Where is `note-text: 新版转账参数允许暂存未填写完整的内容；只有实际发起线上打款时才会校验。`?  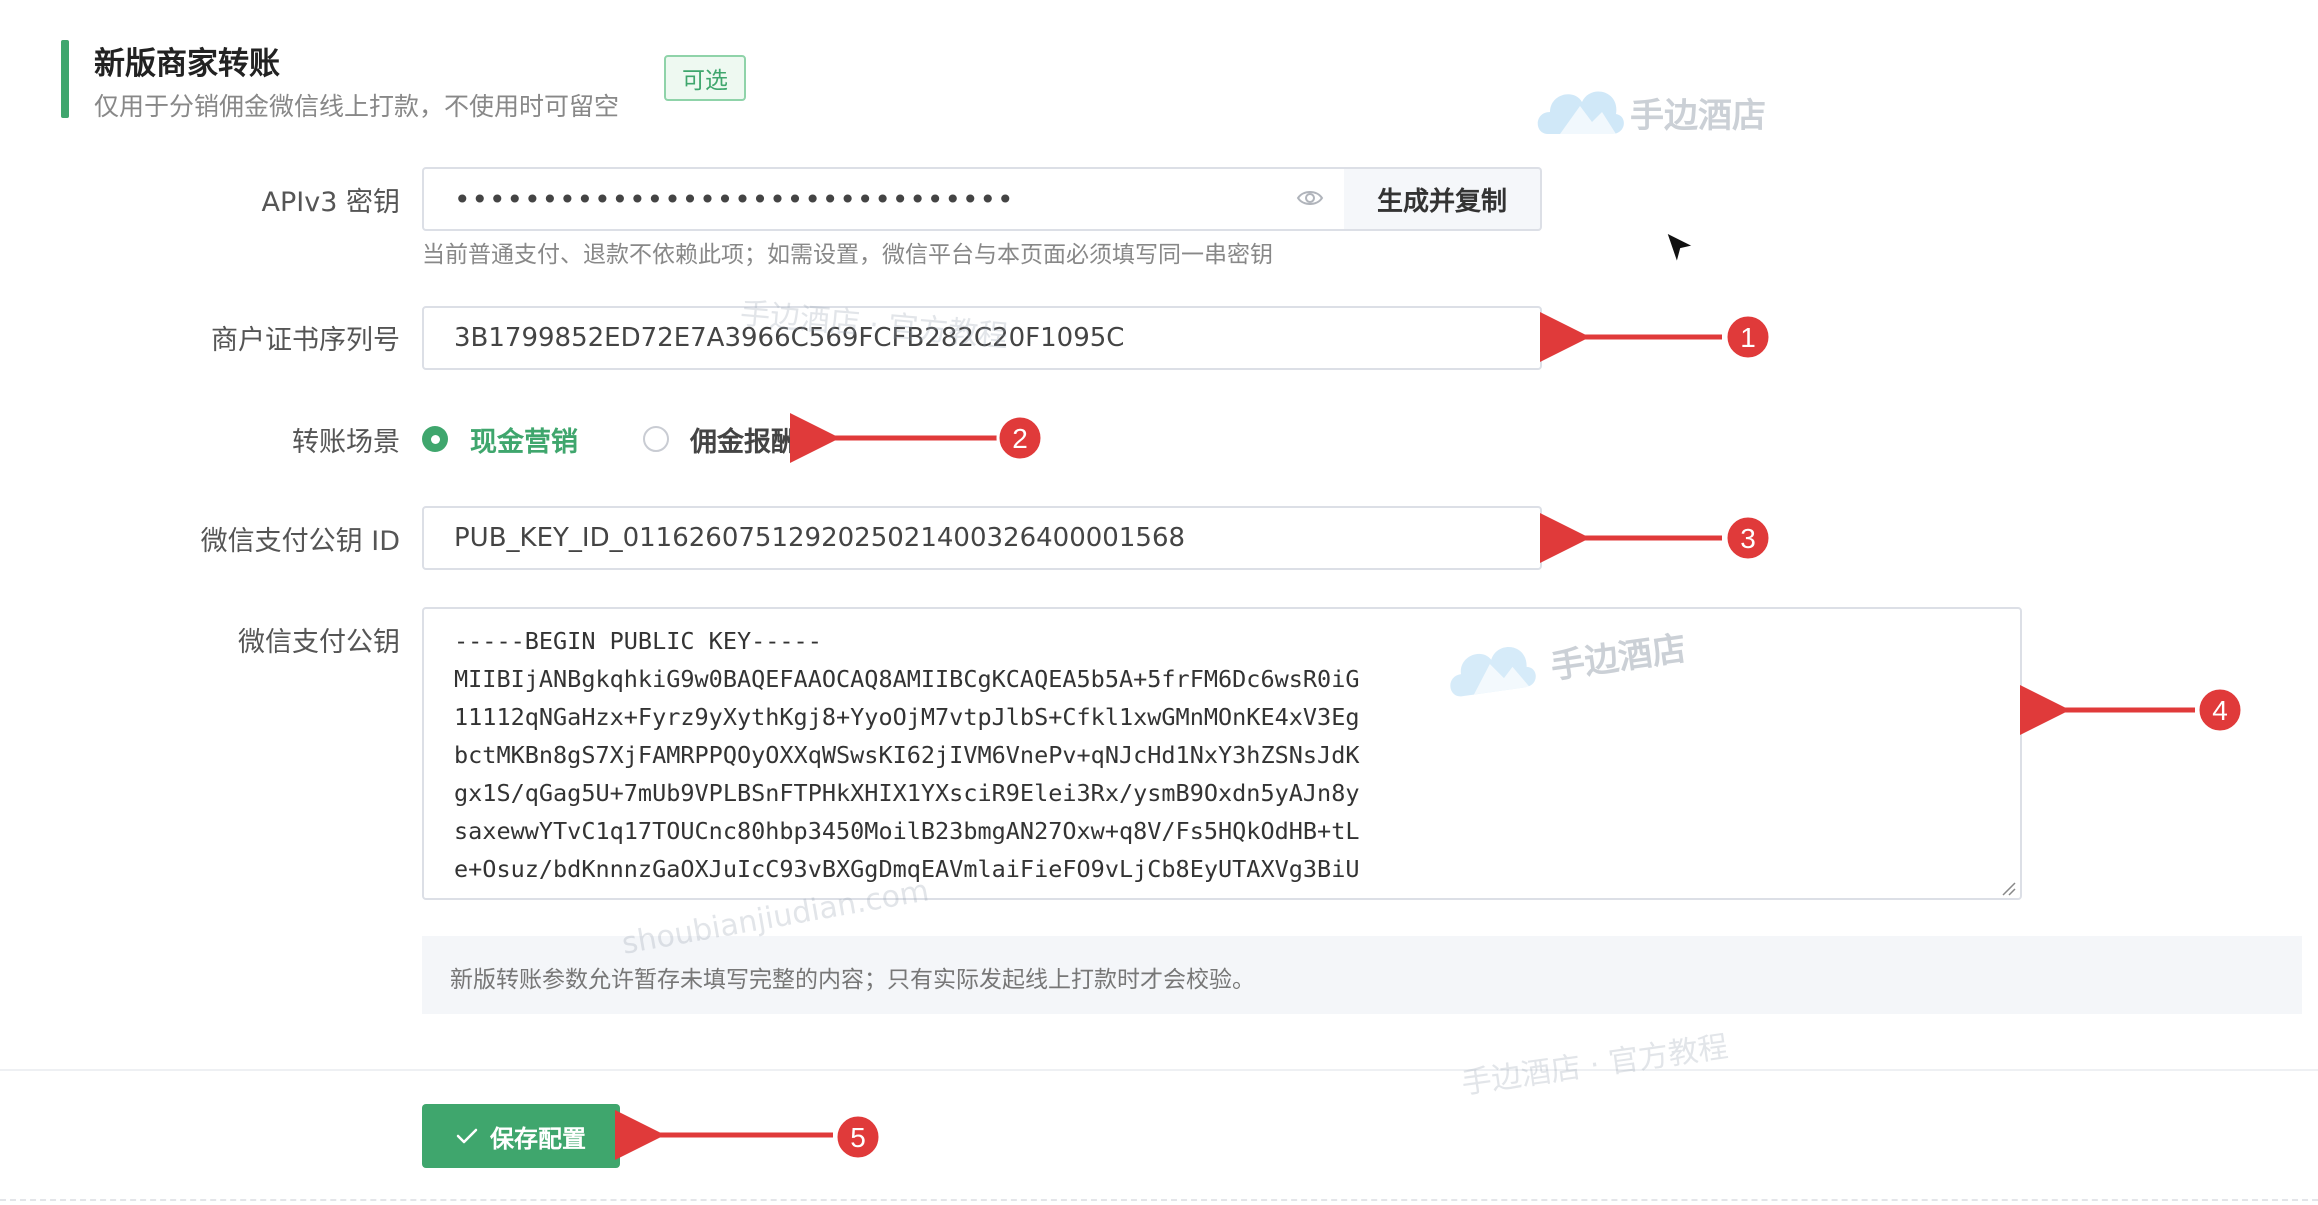
note-text: 新版转账参数允许暂存未填写完整的内容；只有实际发起线上打款时才会校验。 is located at coordinates (852, 980).